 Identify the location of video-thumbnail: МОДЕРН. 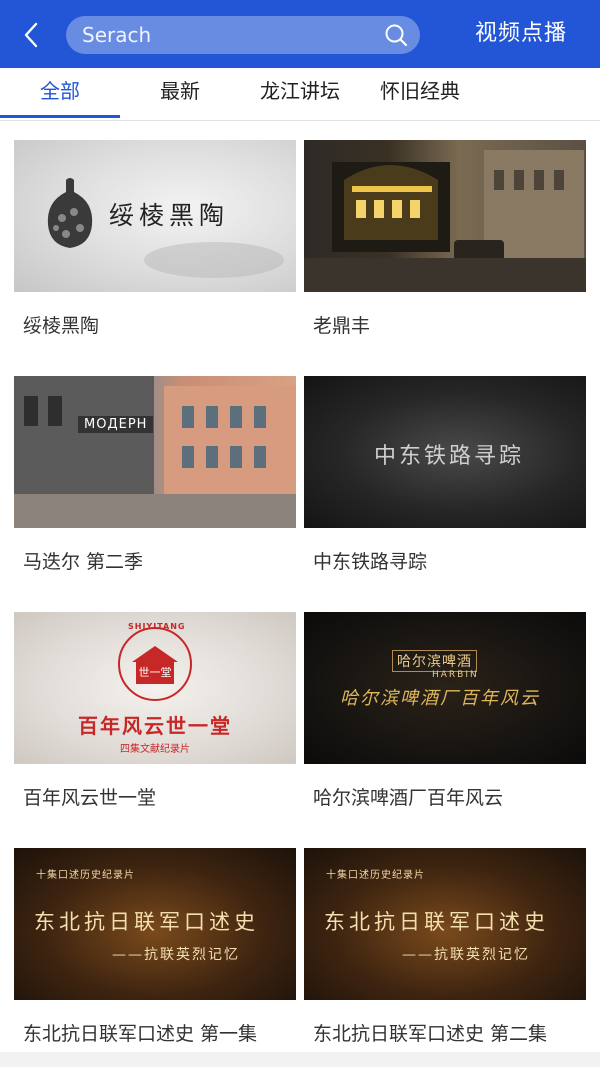
(155, 452).